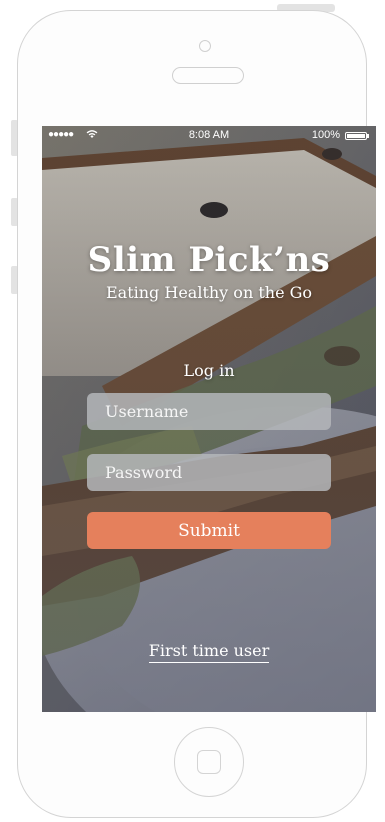 This screenshot has width=385, height=822. What do you see at coordinates (357, 136) in the screenshot?
I see `battery-icon` at bounding box center [357, 136].